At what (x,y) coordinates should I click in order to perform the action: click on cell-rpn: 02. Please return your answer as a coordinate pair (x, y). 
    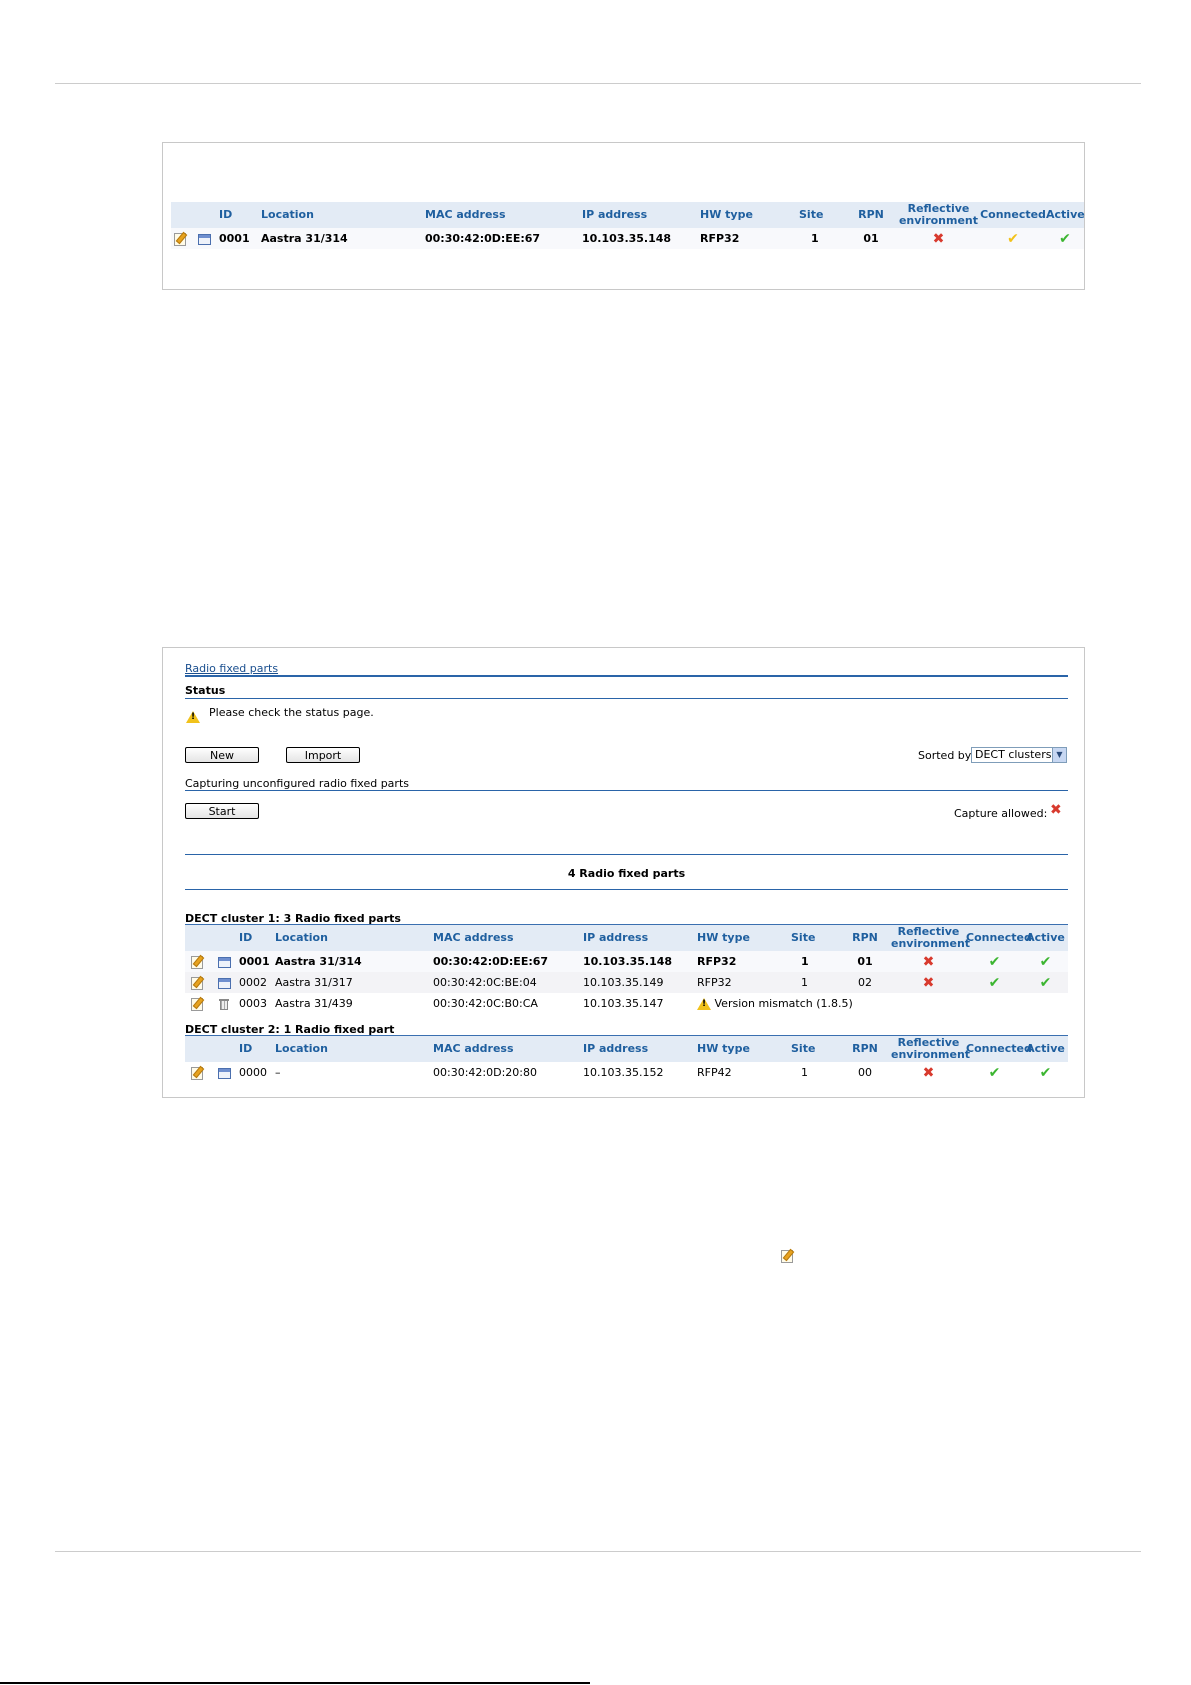
    Looking at the image, I should click on (865, 982).